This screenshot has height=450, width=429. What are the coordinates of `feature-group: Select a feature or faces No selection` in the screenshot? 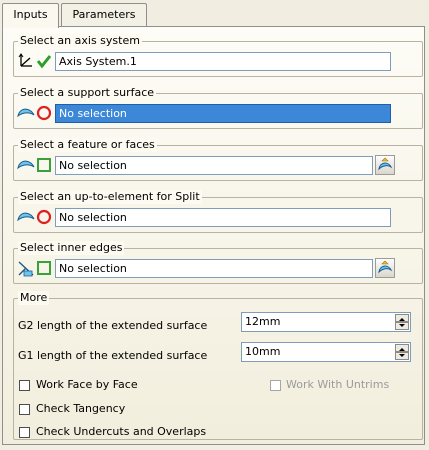 It's located at (218, 159).